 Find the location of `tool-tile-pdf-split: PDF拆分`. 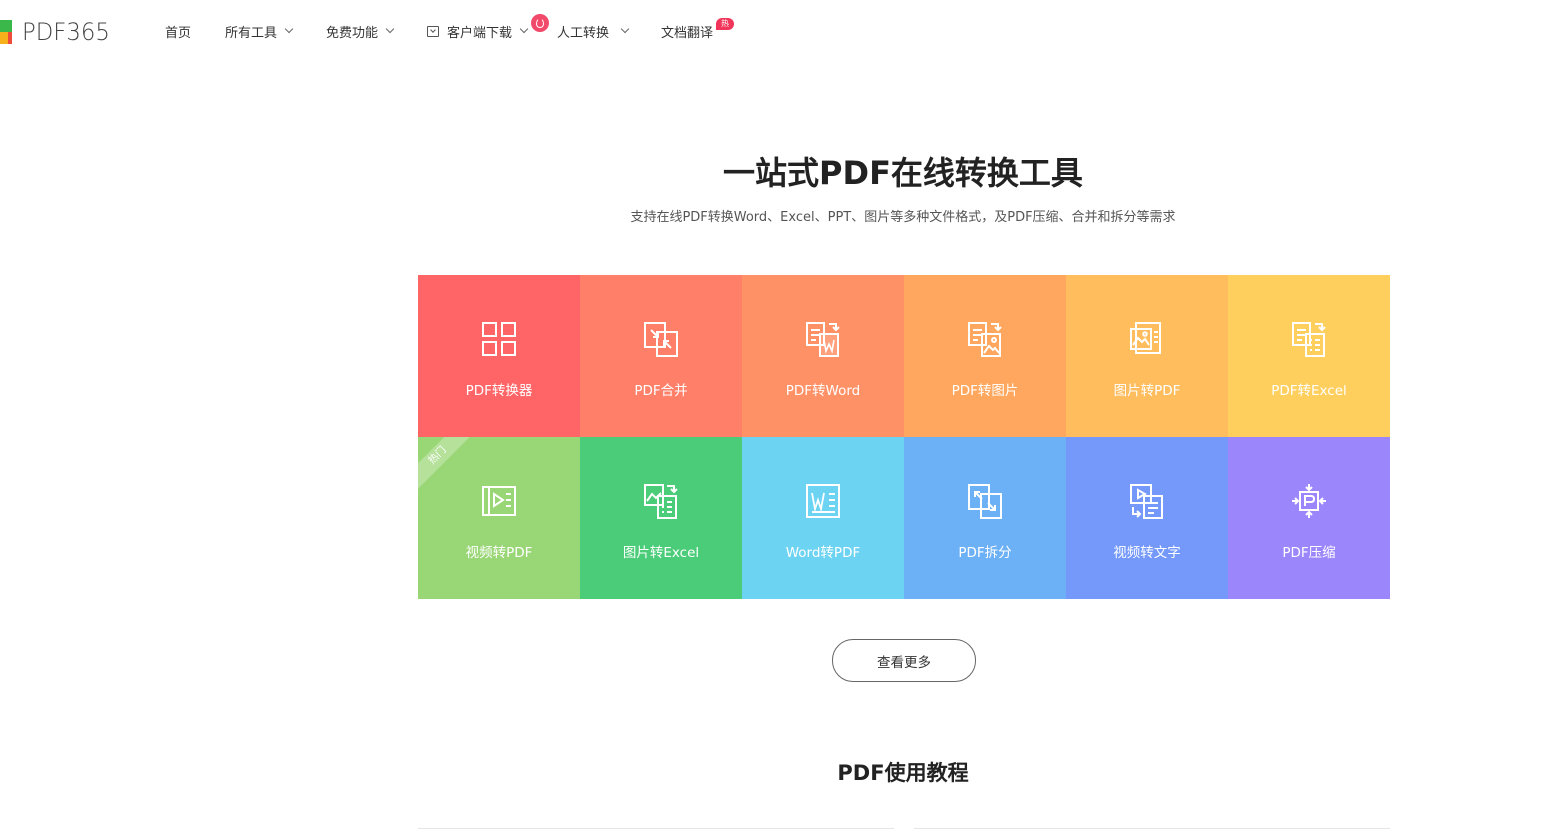

tool-tile-pdf-split: PDF拆分 is located at coordinates (985, 518).